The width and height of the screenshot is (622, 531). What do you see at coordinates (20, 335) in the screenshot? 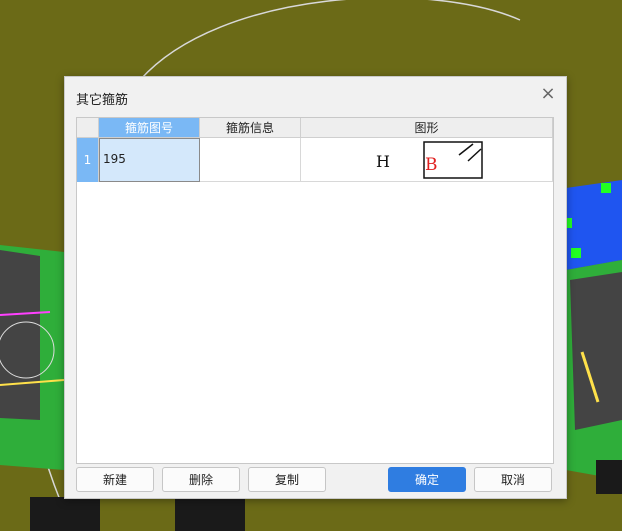
I see `scene-left-gray` at bounding box center [20, 335].